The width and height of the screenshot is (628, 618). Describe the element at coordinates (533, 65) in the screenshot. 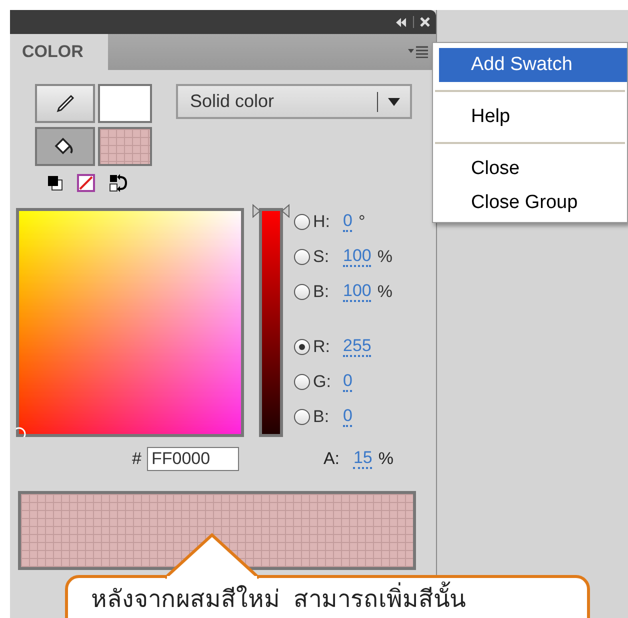

I see `menu-item: Add Swatch` at that location.